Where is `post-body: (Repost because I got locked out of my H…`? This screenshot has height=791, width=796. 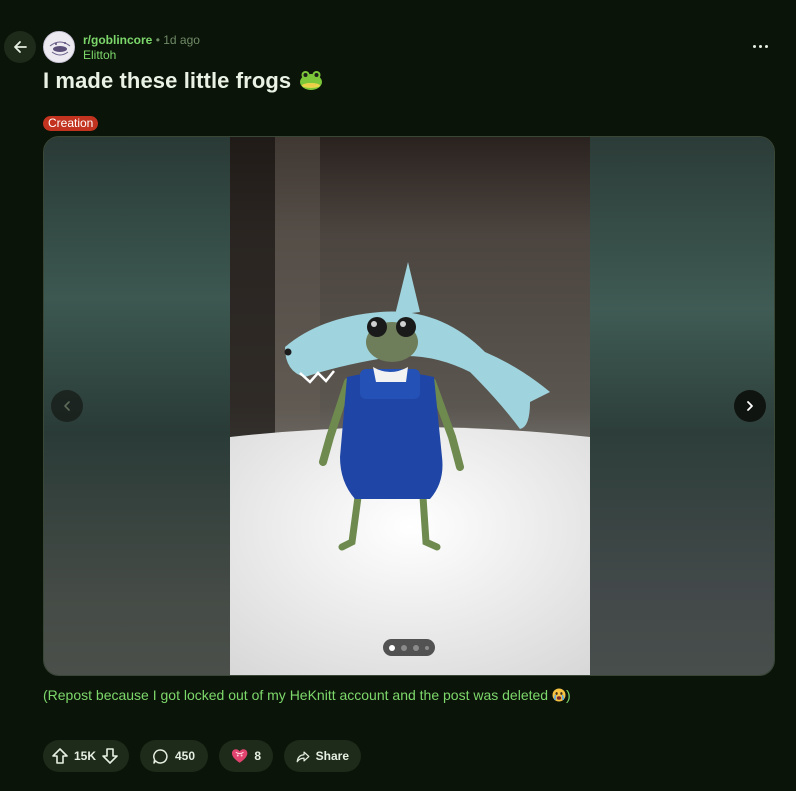 post-body: (Repost because I got locked out of my H… is located at coordinates (307, 696).